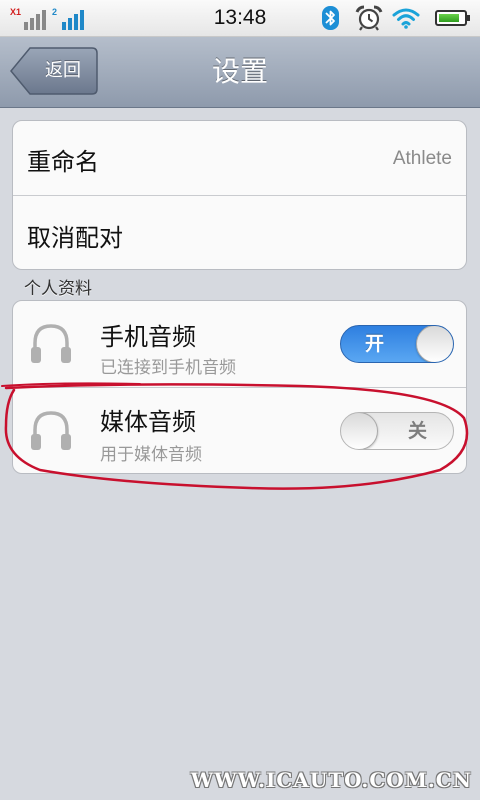 The height and width of the screenshot is (800, 480). What do you see at coordinates (239, 232) in the screenshot?
I see `unpair-row: 取消配对` at bounding box center [239, 232].